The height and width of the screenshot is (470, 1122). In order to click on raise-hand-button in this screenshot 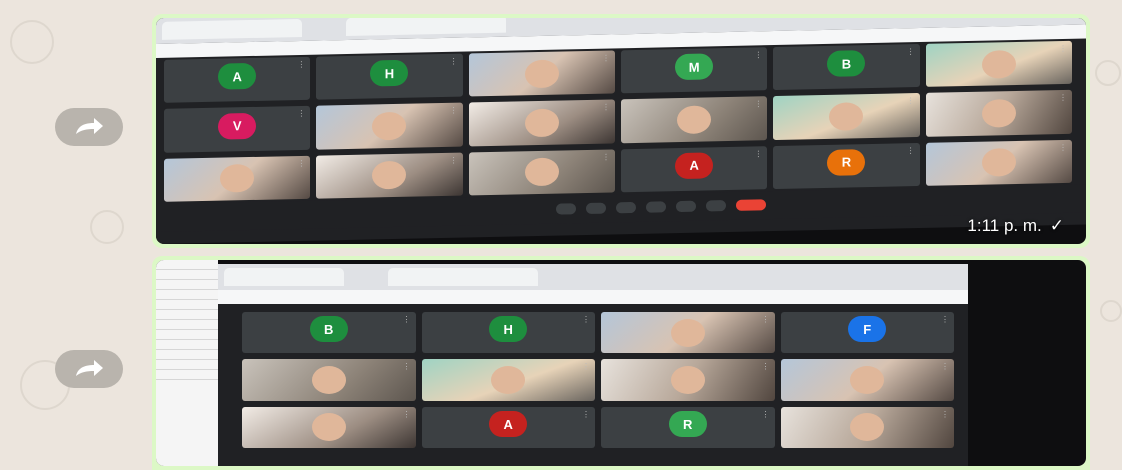, I will do `click(656, 207)`.